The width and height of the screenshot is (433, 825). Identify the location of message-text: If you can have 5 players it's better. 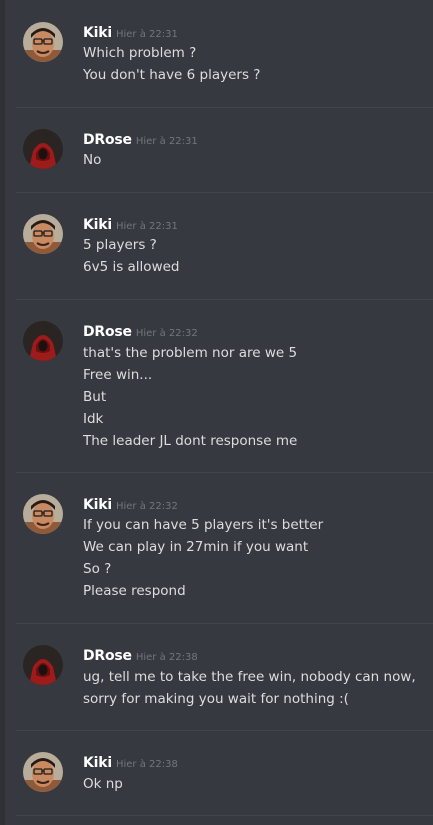
(203, 525).